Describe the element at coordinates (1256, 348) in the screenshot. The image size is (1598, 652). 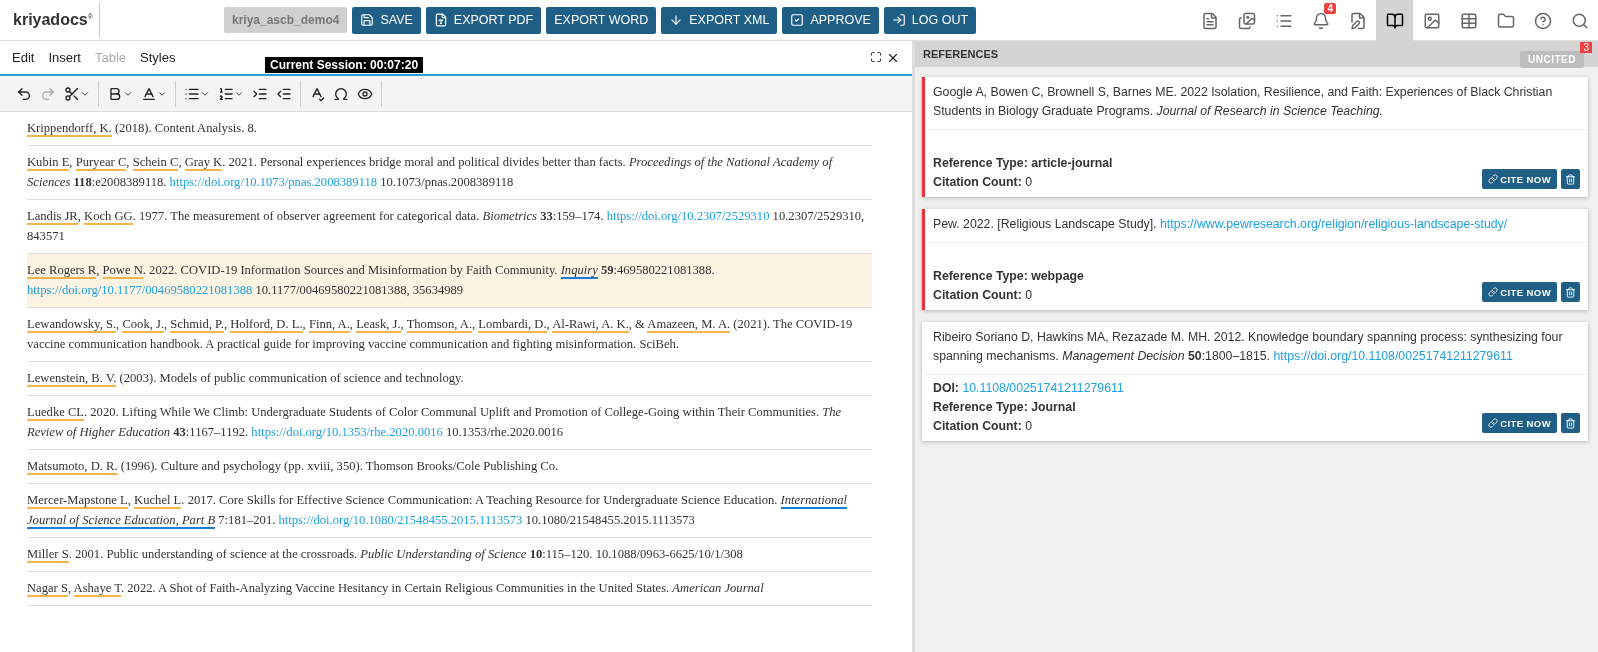
I see `reference-text: Ribeiro Soriano D, Hawkins MA, Rezazade M. MH. 2012. Knowledge boundary spanning process: synthesizing four spanning mechanisms. Management Decision 50:1800–1815. https://doi.org/10.1108/00251741211279611` at that location.